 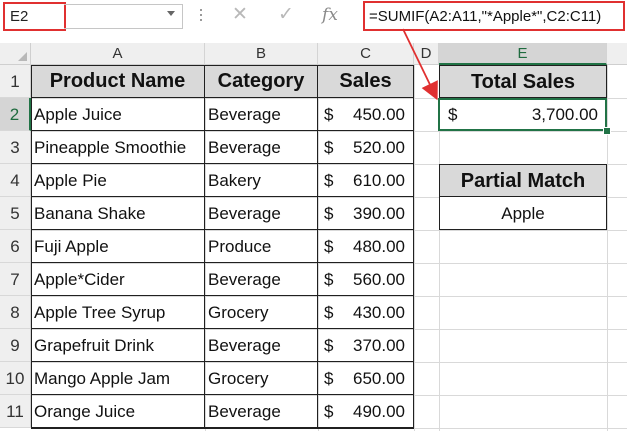 I want to click on cell-product: Apple Juice, so click(x=118, y=114).